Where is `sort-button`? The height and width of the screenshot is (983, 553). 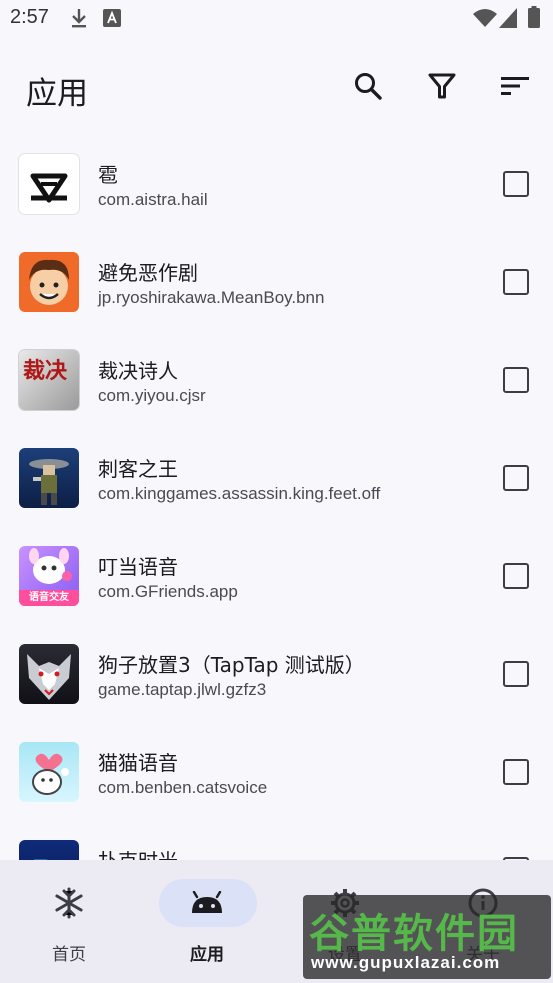
sort-button is located at coordinates (515, 88).